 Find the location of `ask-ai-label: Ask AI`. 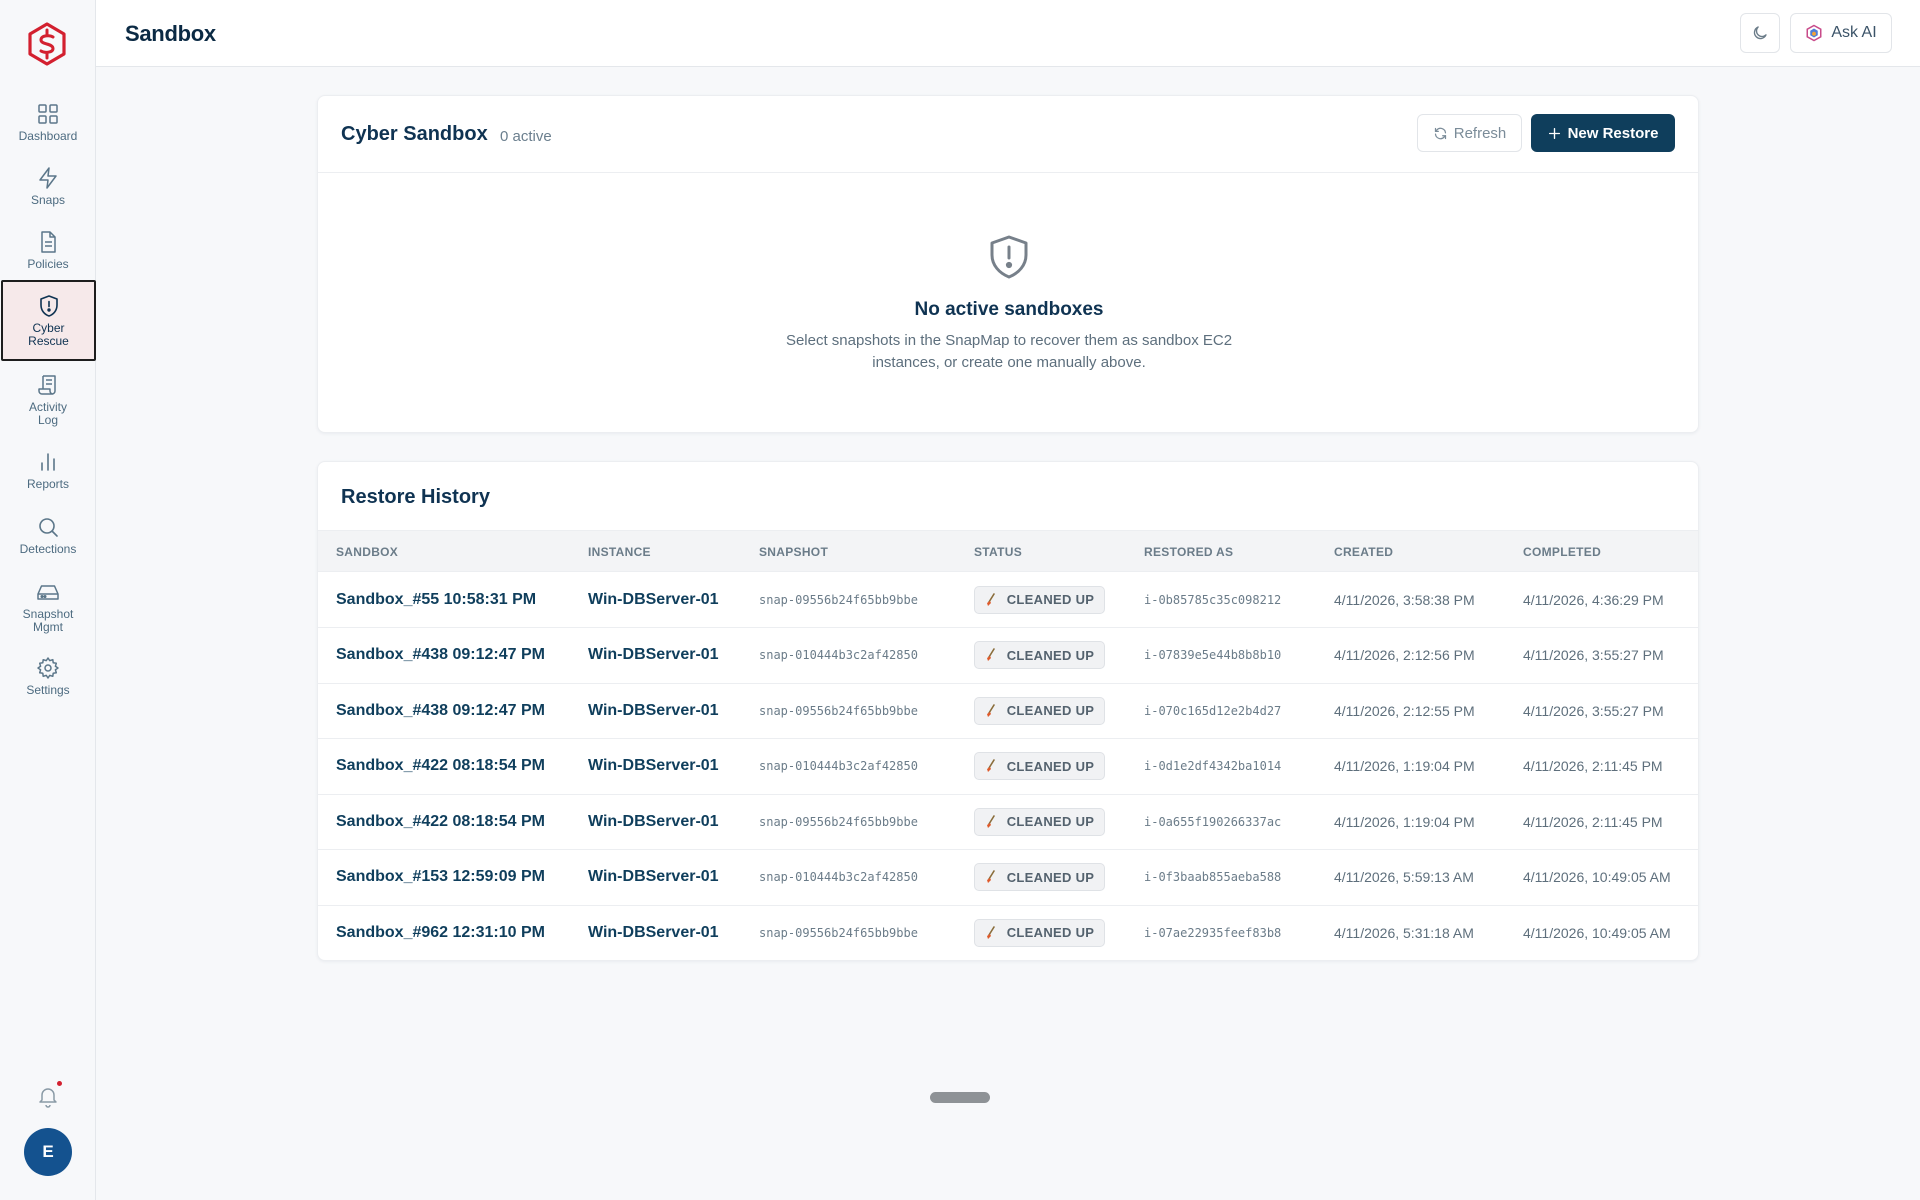

ask-ai-label: Ask AI is located at coordinates (1854, 32).